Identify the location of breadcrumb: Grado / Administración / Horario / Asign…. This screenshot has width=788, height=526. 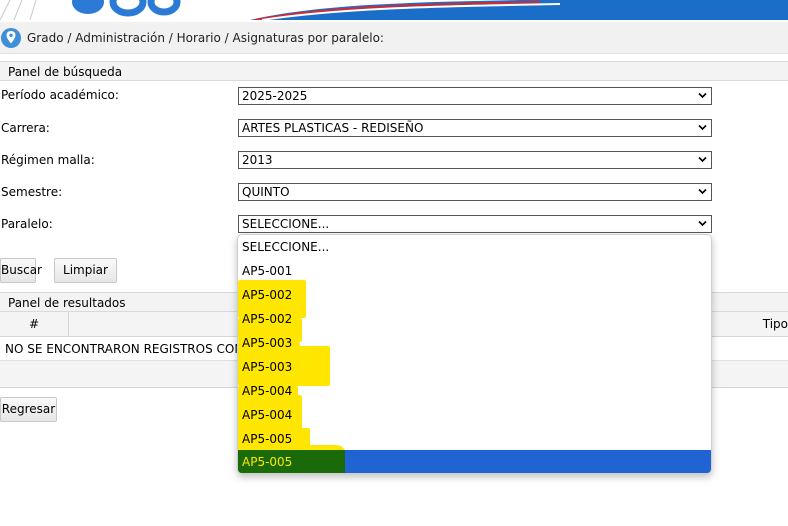
(394, 38).